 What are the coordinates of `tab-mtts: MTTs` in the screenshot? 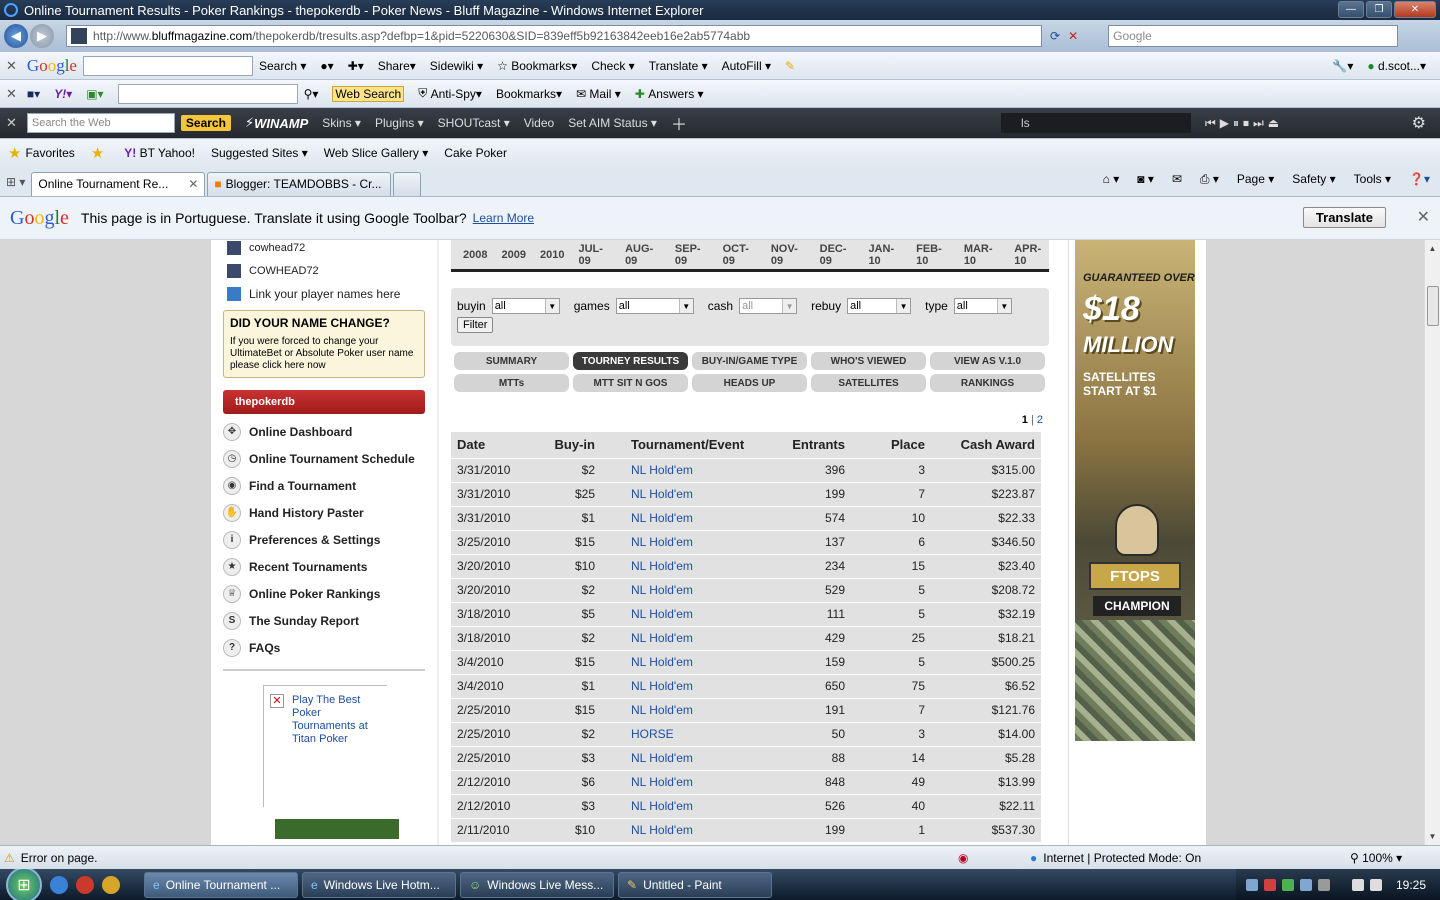 It's located at (511, 383).